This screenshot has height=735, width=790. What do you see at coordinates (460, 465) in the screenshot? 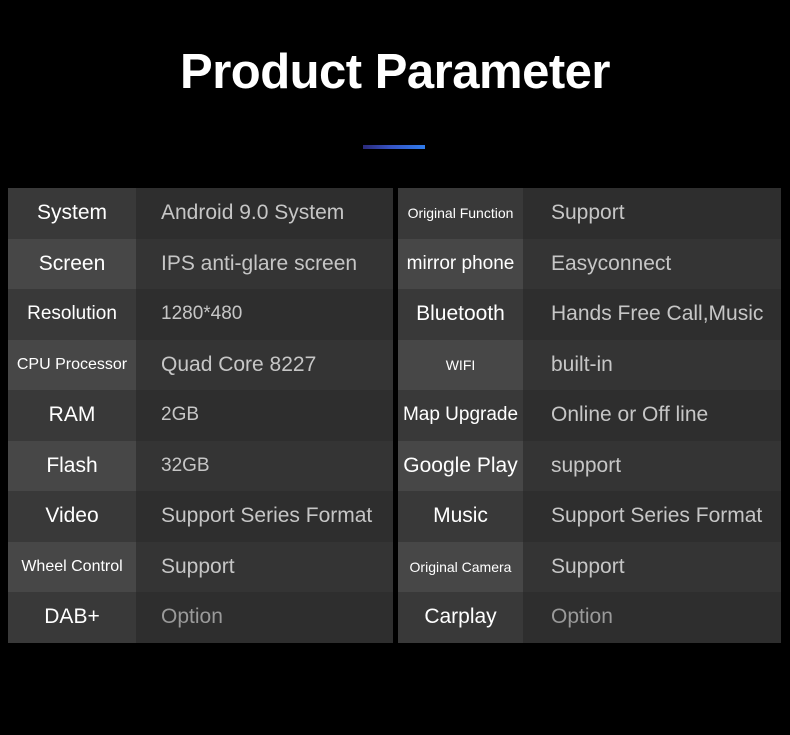
I see `spec-label: Google Play` at bounding box center [460, 465].